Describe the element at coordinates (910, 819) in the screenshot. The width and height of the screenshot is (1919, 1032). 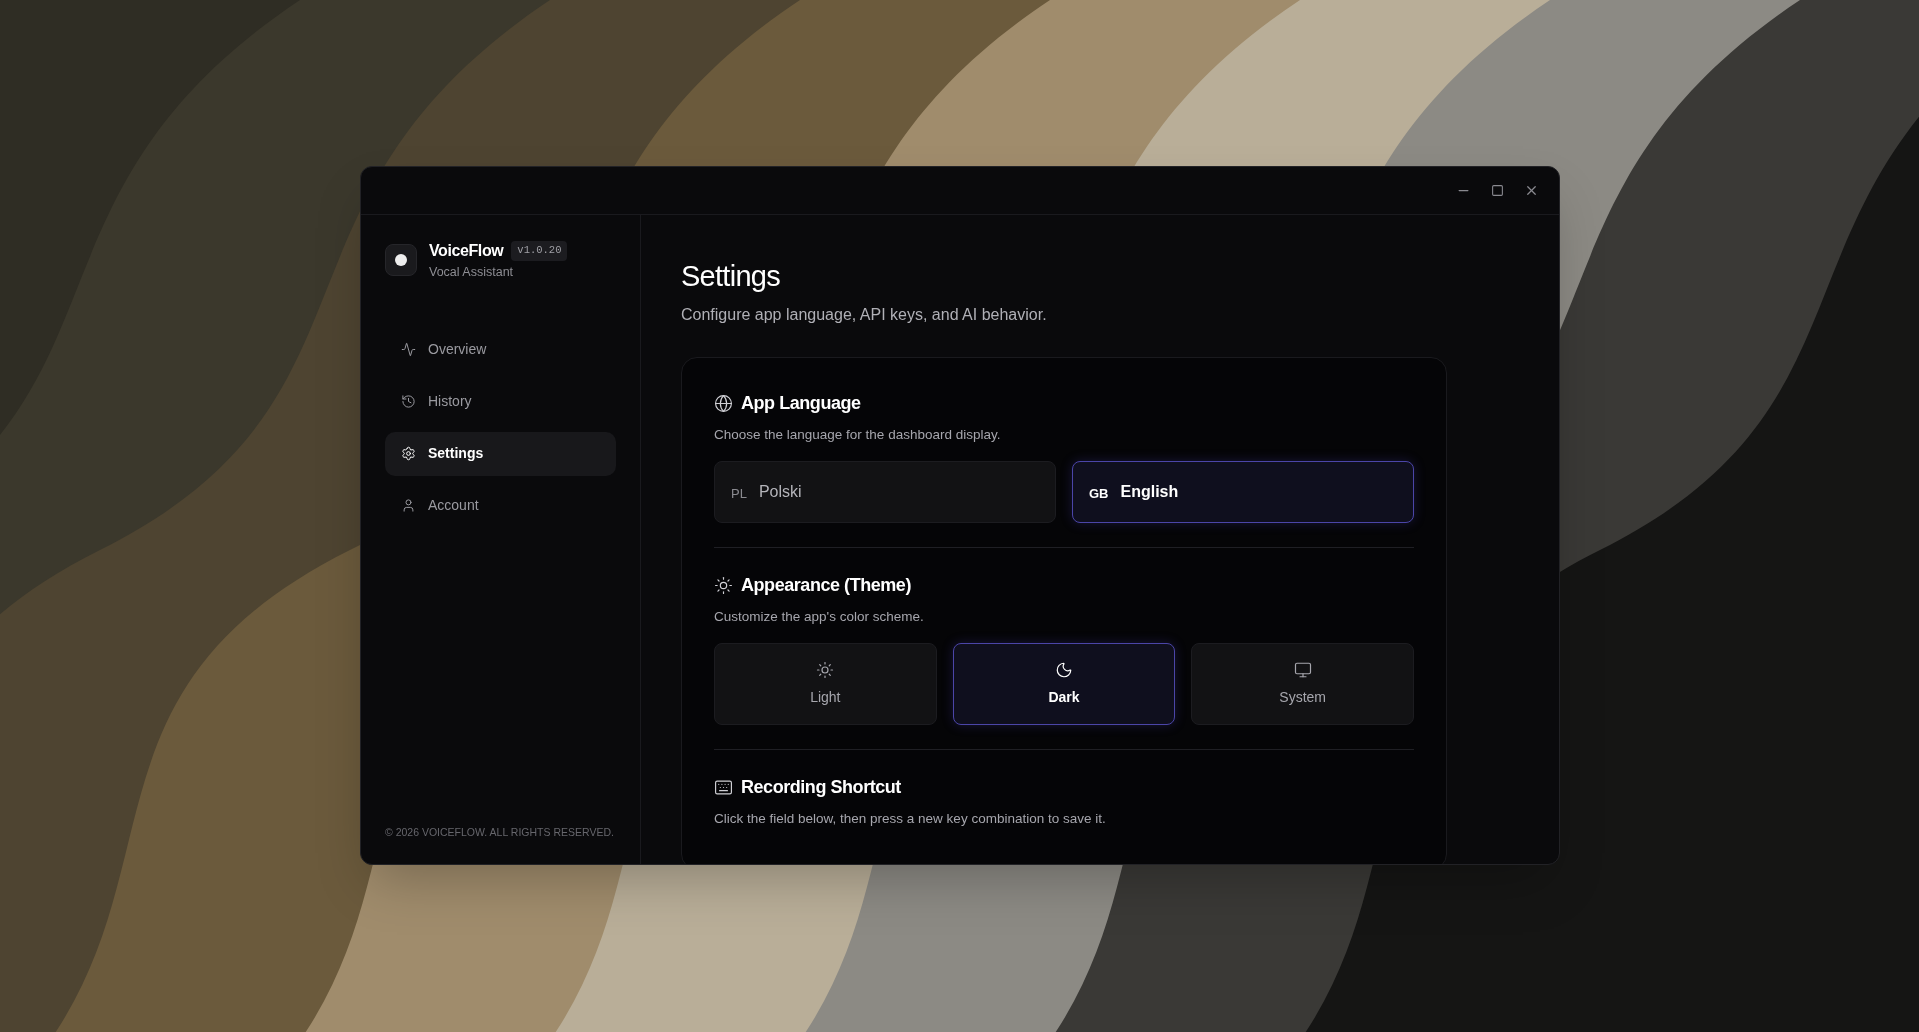
I see `section-description: Click the field below, then press a new key combination to save it.` at that location.